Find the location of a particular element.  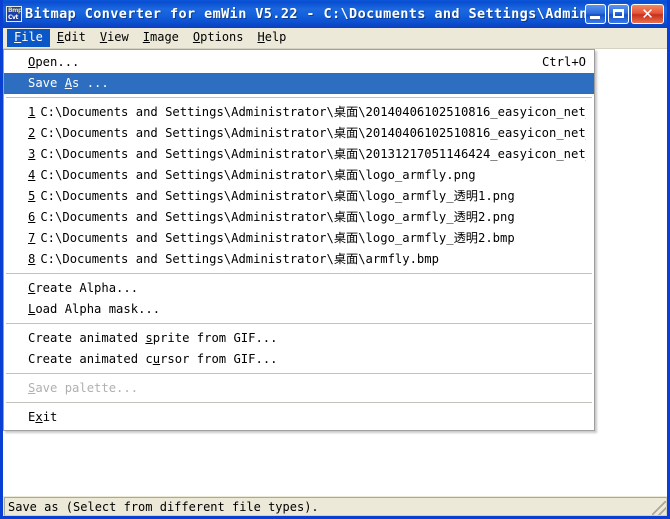

close-button: ✕ is located at coordinates (647, 14).